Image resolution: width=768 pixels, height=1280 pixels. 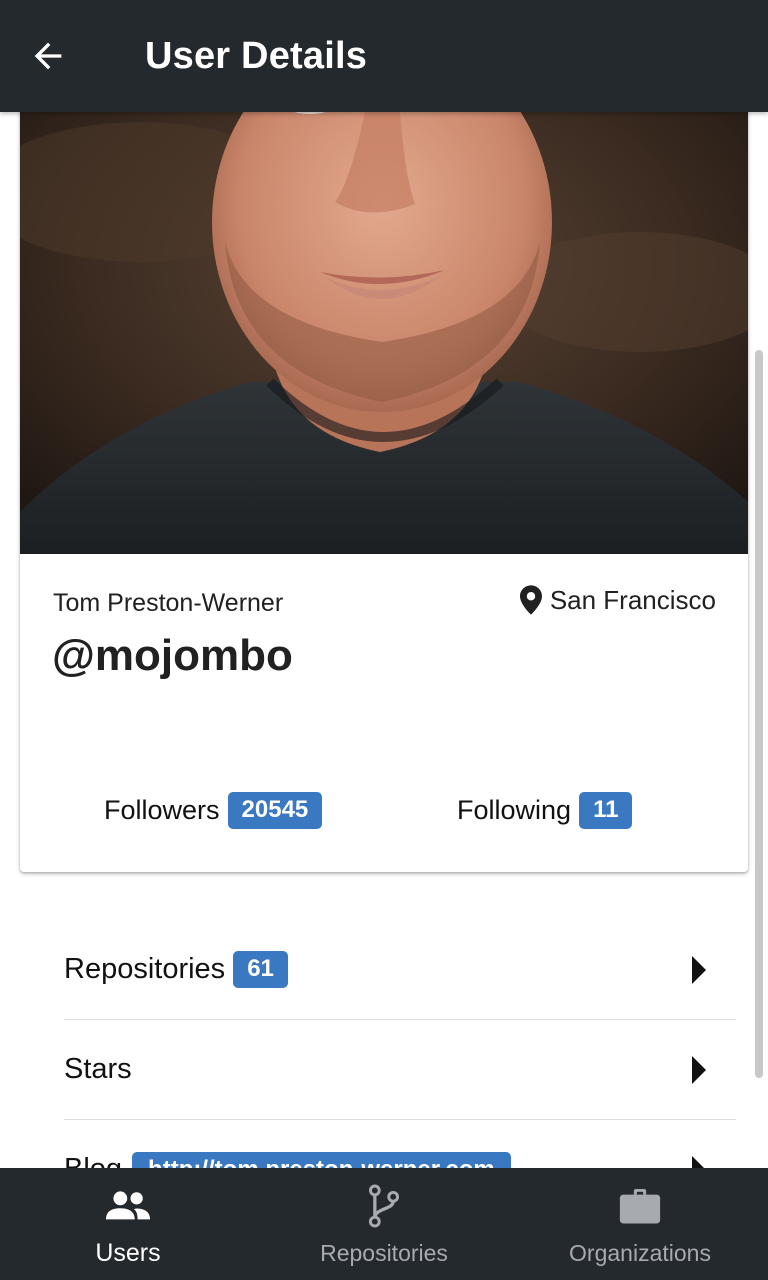 What do you see at coordinates (48, 56) in the screenshot?
I see `arrow-left-icon` at bounding box center [48, 56].